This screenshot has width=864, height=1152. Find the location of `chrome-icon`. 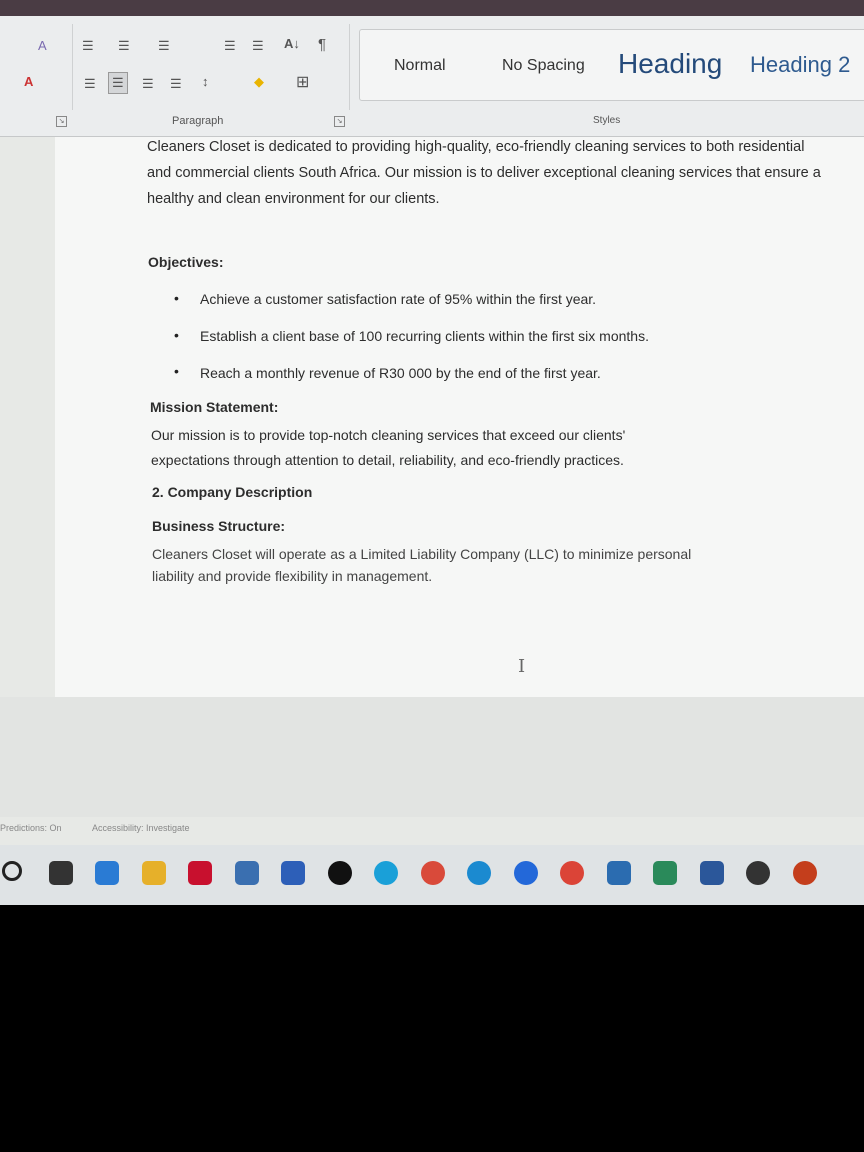

chrome-icon is located at coordinates (432, 873).